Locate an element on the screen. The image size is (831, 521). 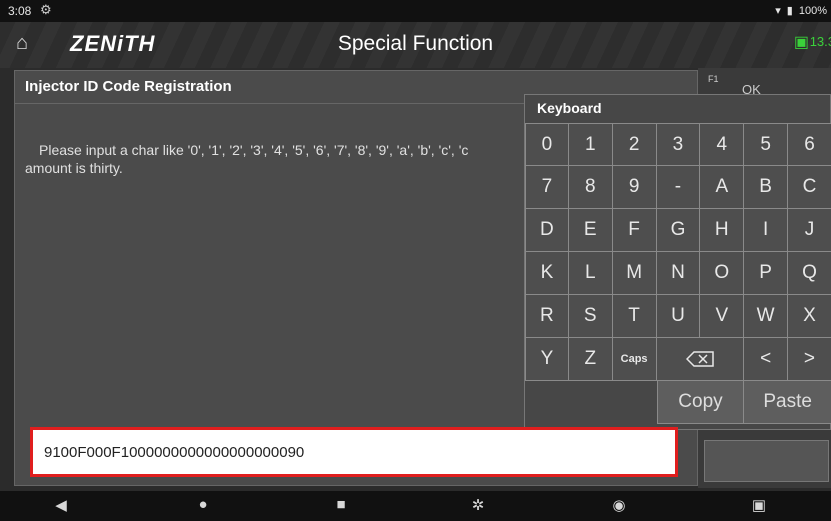
key-d: D is located at coordinates (547, 230).